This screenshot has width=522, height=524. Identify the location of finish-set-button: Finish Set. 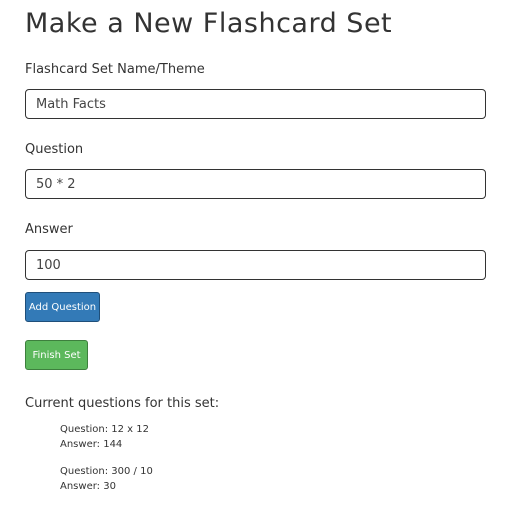
(56, 355).